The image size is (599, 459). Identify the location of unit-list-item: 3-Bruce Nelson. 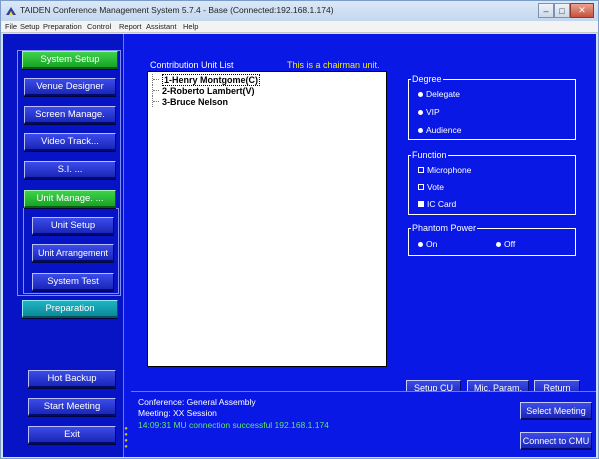
(190, 101).